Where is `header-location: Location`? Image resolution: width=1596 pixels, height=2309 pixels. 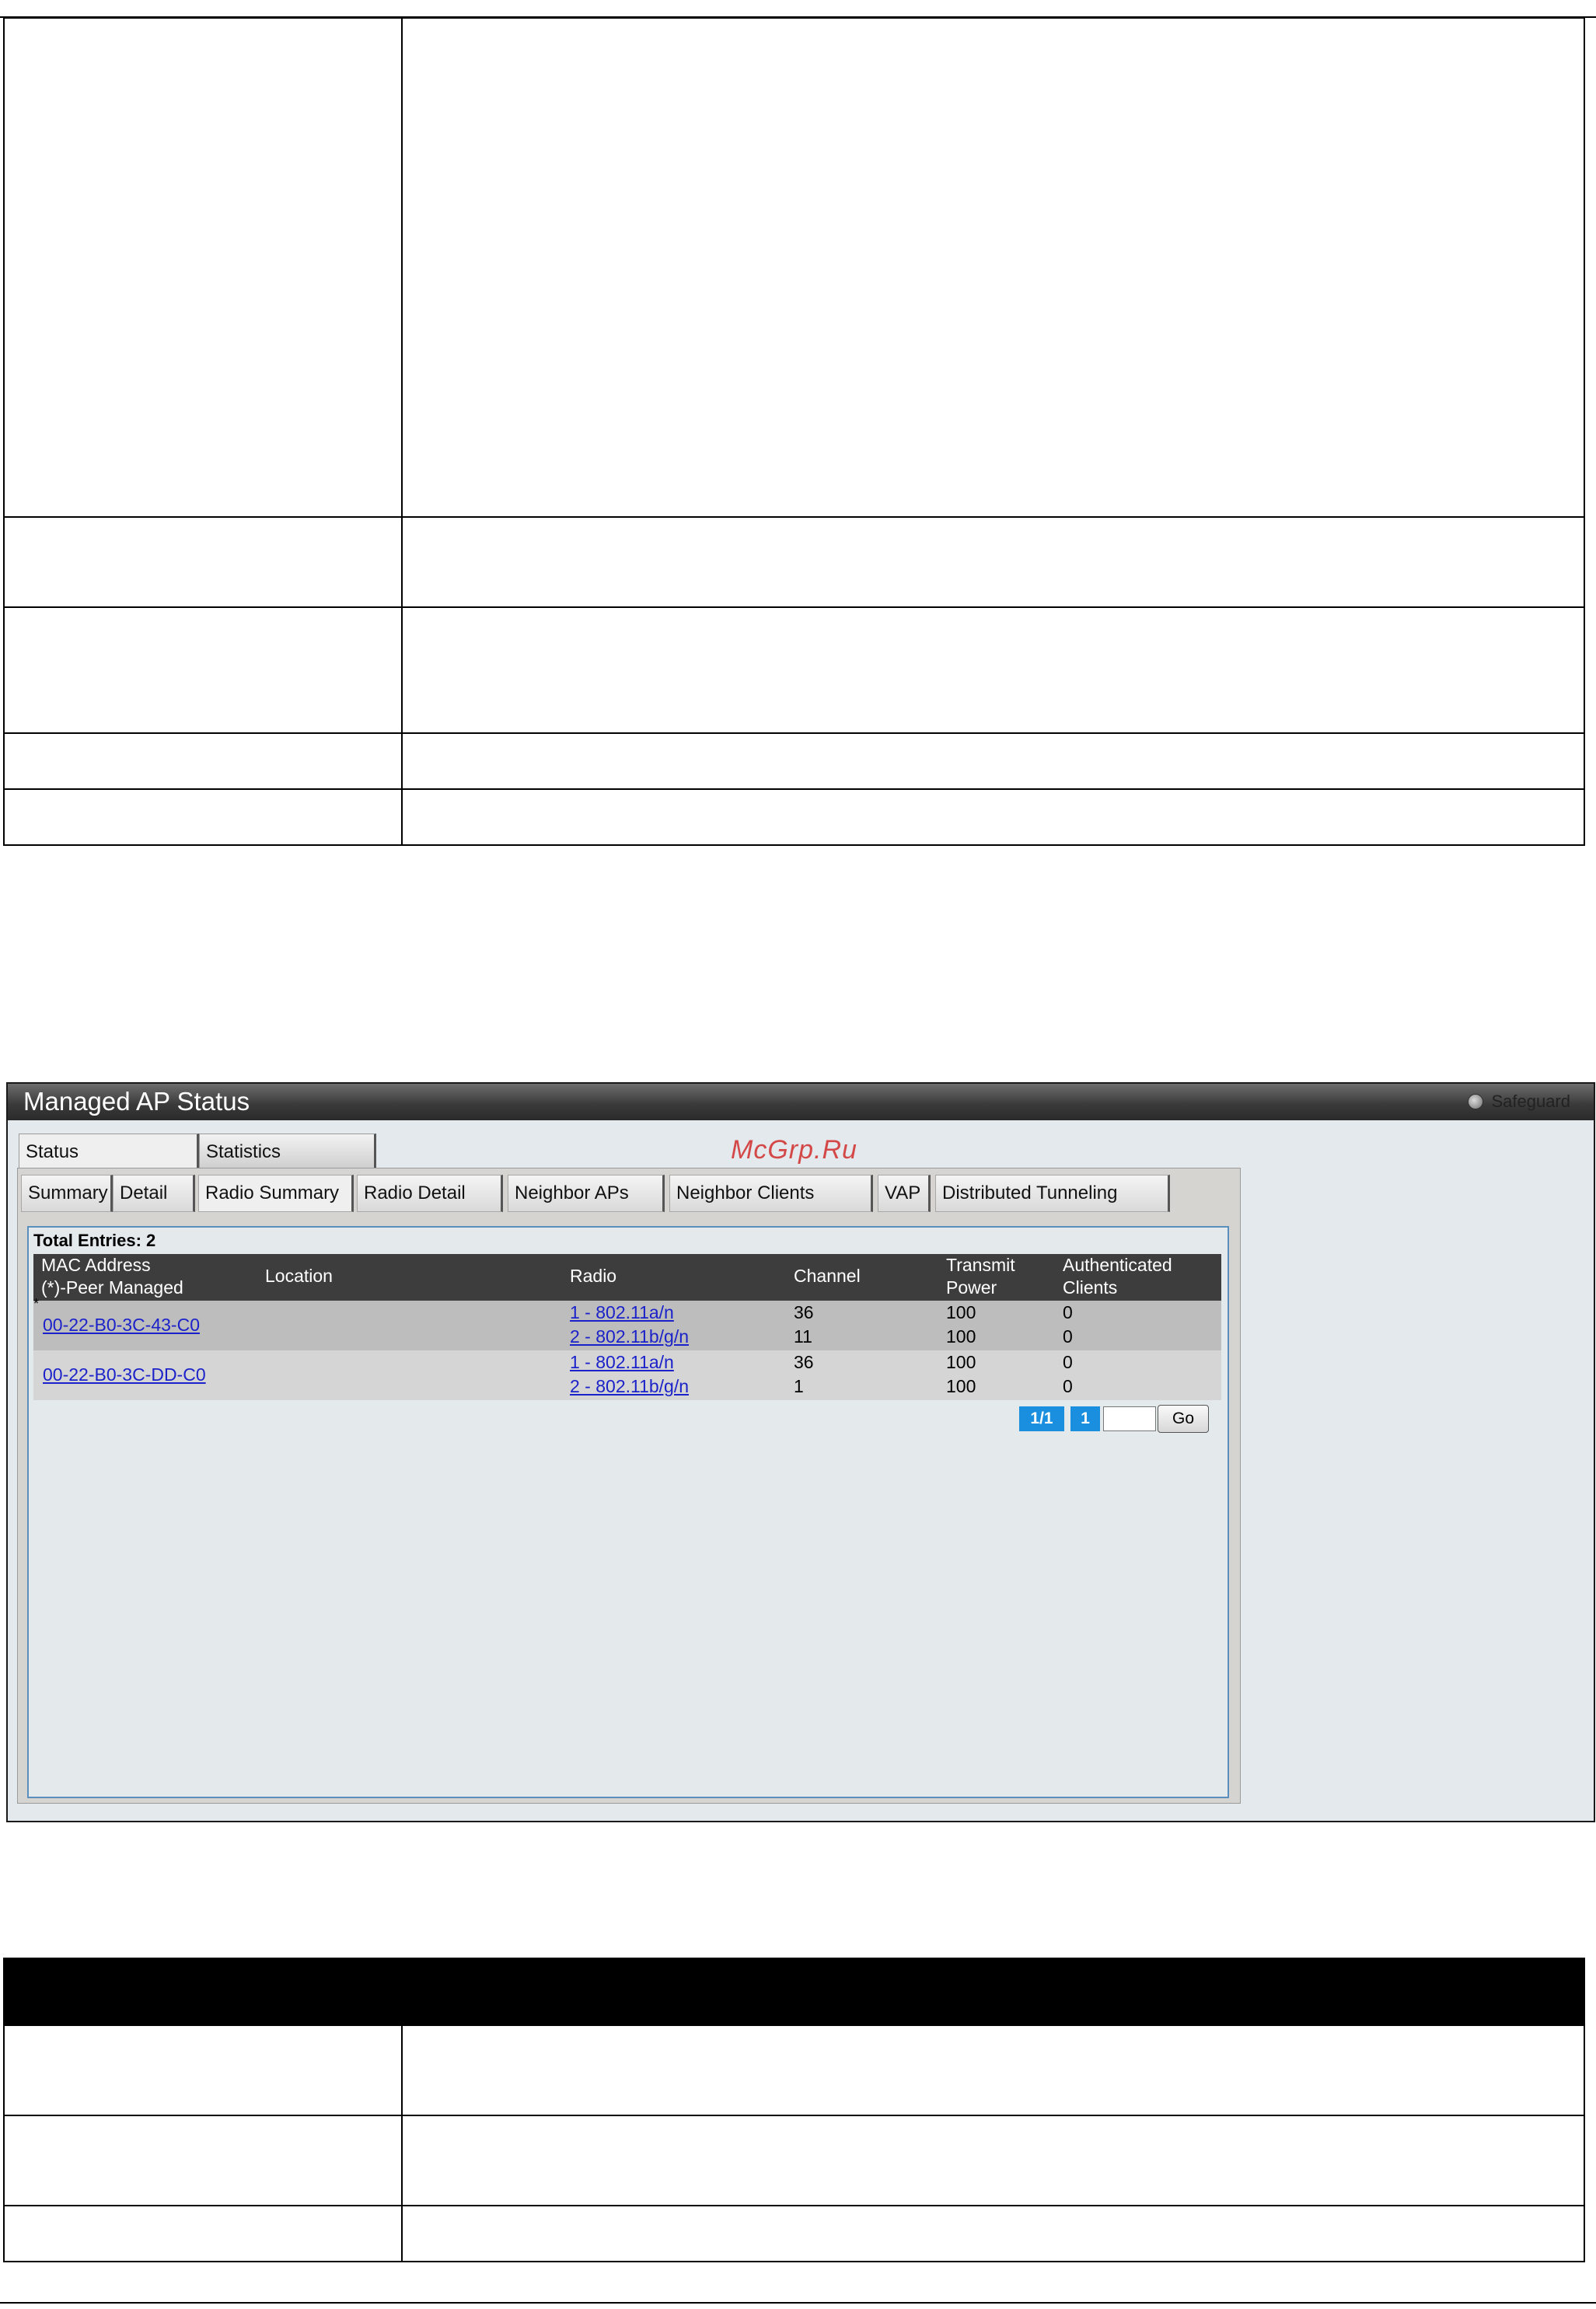
header-location: Location is located at coordinates (299, 1276).